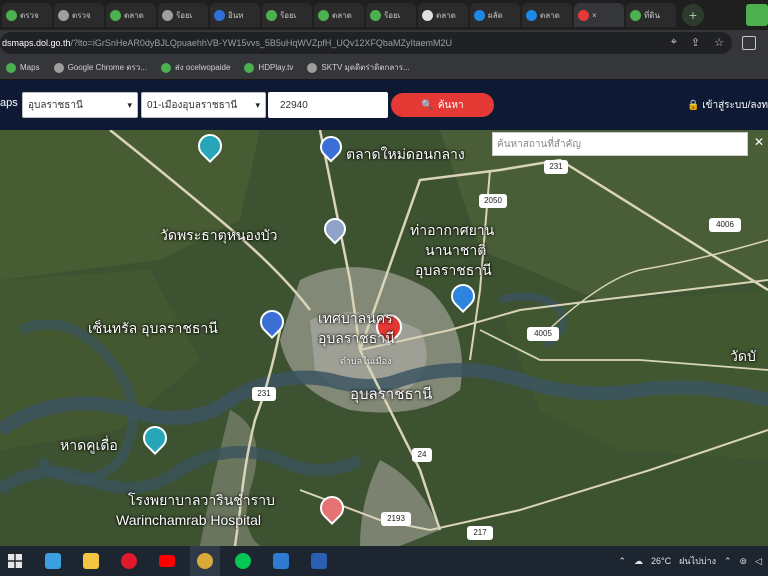 The image size is (768, 576). Describe the element at coordinates (758, 561) in the screenshot. I see `volume-icon: ◁` at that location.